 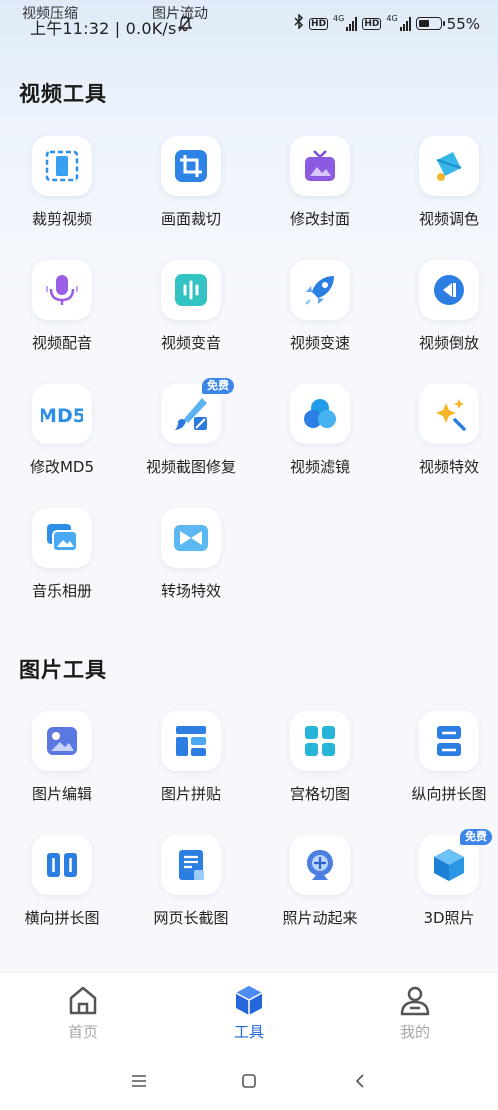 What do you see at coordinates (319, 219) in the screenshot?
I see `tool-label: 修改封面` at bounding box center [319, 219].